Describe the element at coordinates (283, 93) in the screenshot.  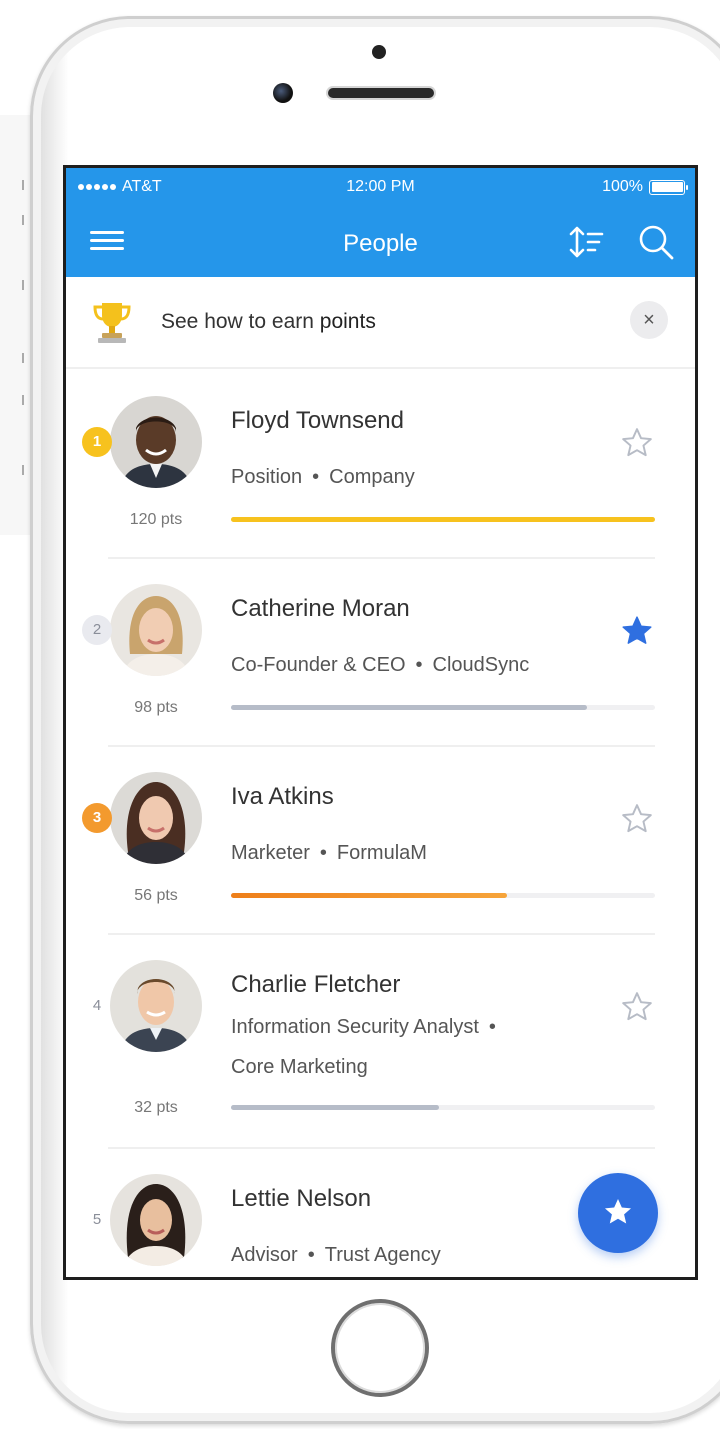
I see `front-camera` at that location.